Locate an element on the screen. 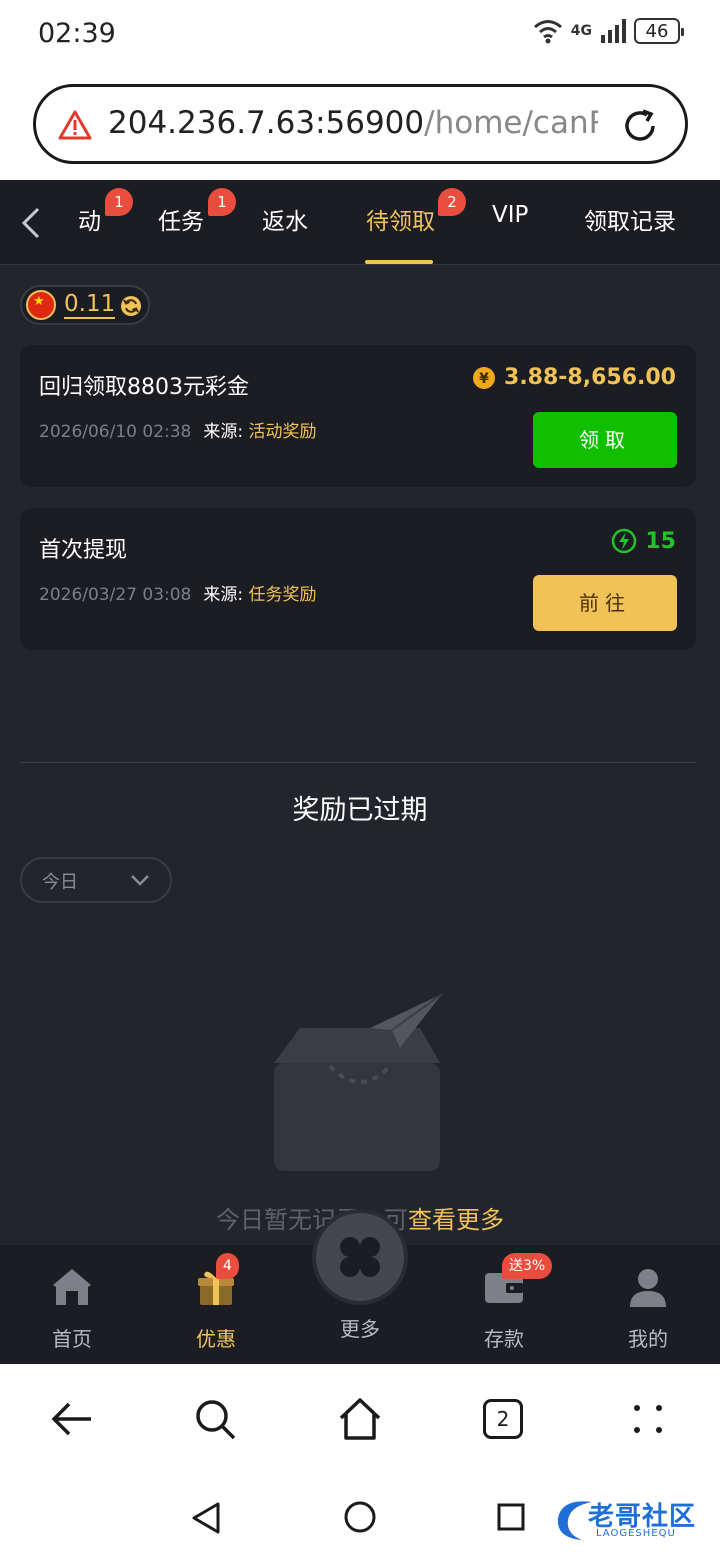 This screenshot has width=720, height=1560. clover-icon is located at coordinates (360, 1257).